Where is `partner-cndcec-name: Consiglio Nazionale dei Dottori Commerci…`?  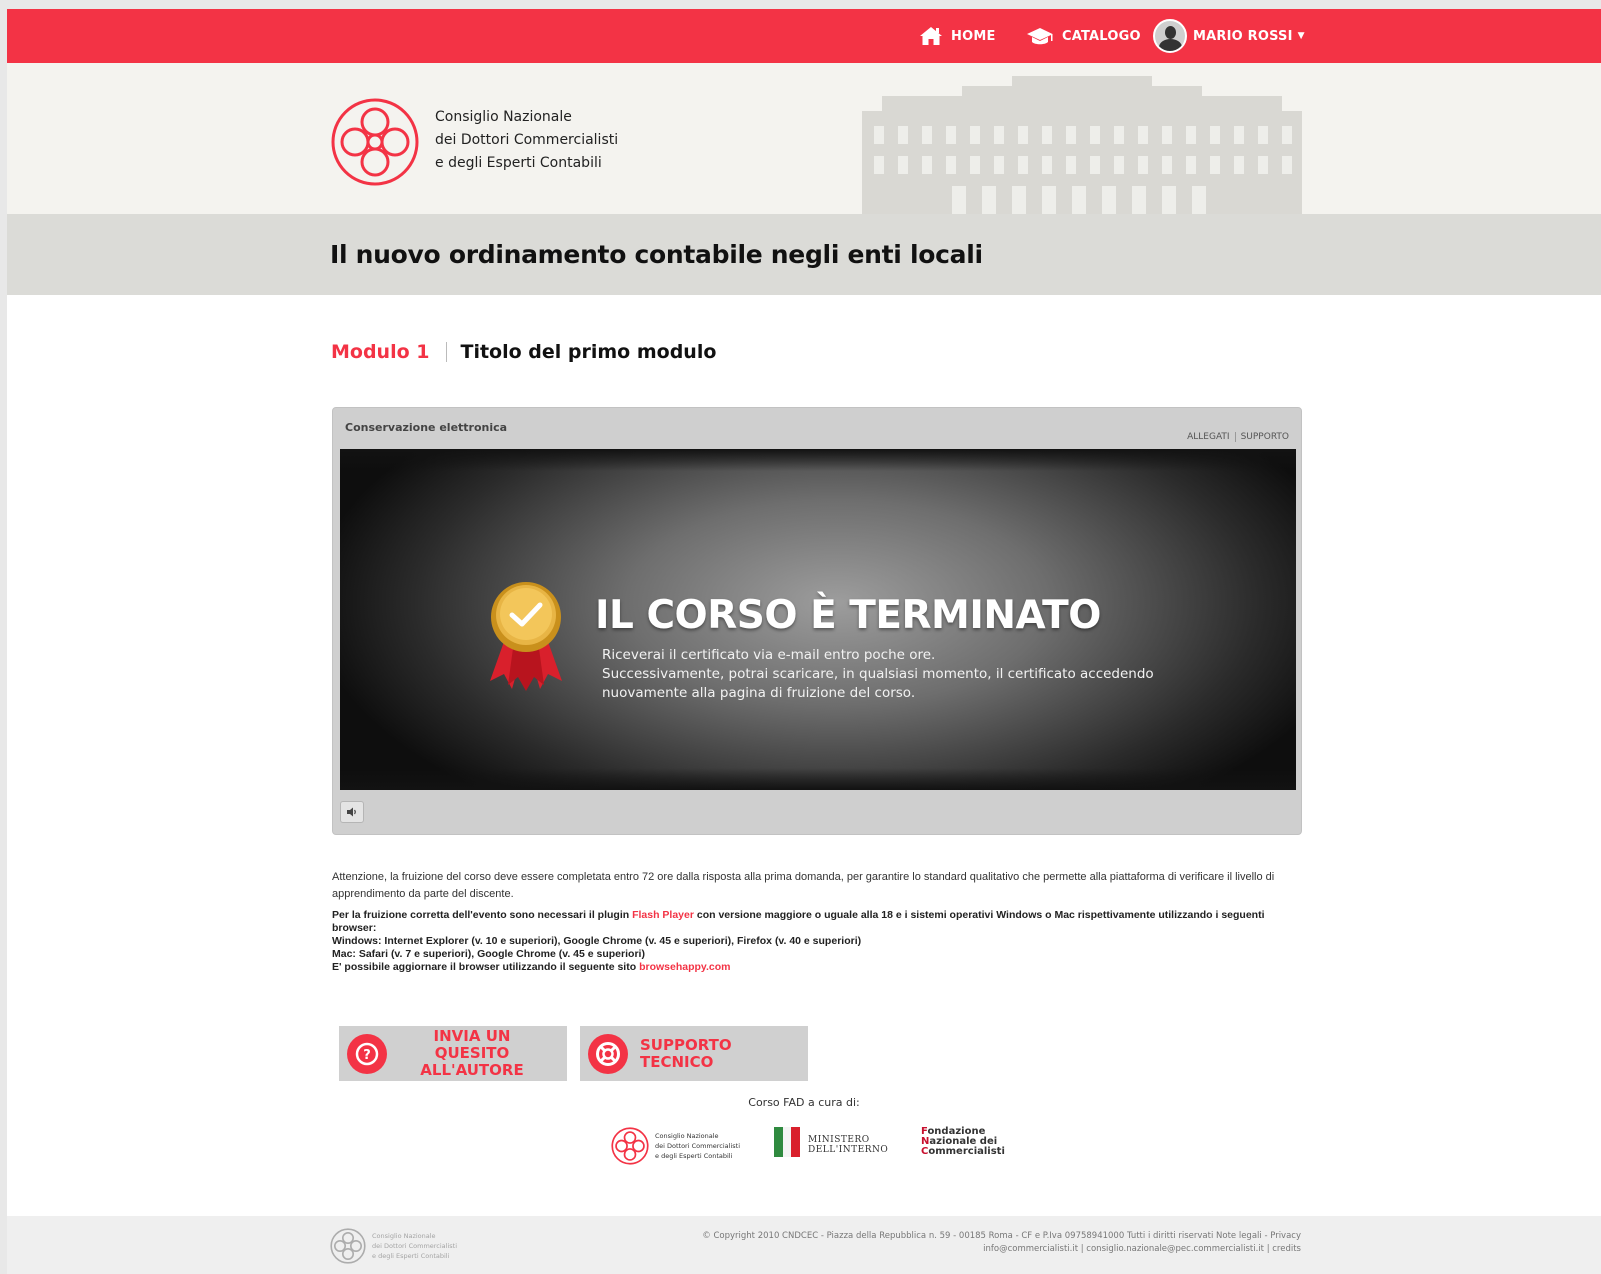 partner-cndcec-name: Consiglio Nazionale dei Dottori Commerci… is located at coordinates (697, 1146).